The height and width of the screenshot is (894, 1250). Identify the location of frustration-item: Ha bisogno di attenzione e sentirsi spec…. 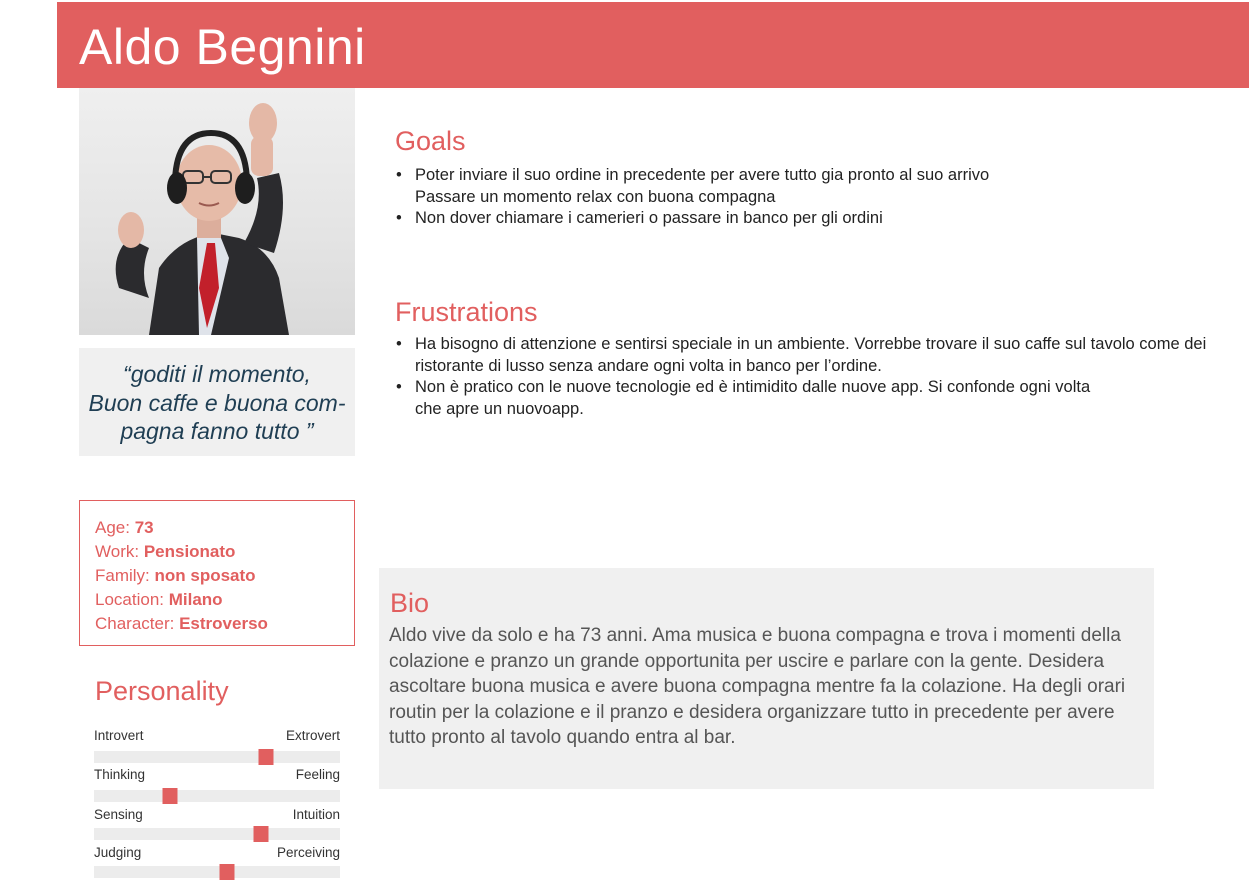
(802, 355).